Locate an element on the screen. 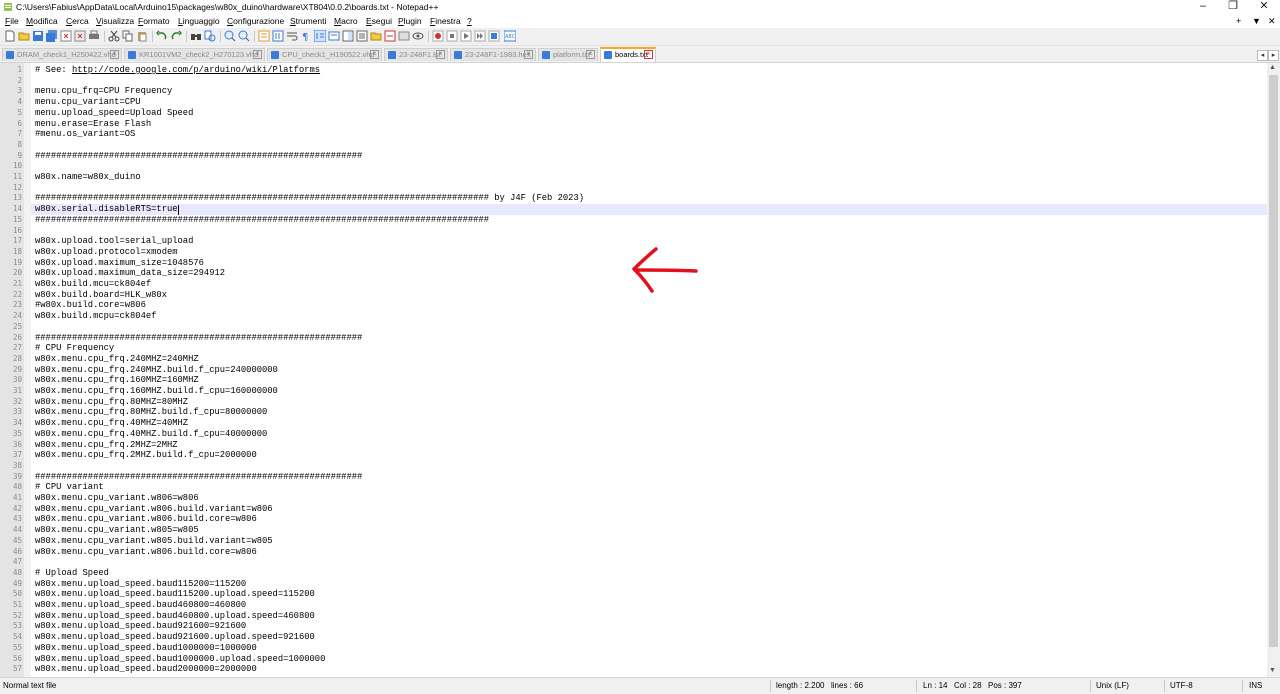 Image resolution: width=1280 pixels, height=694 pixels. code-line: w80x.menu.cpu_variant.w805=w805 is located at coordinates (117, 530).